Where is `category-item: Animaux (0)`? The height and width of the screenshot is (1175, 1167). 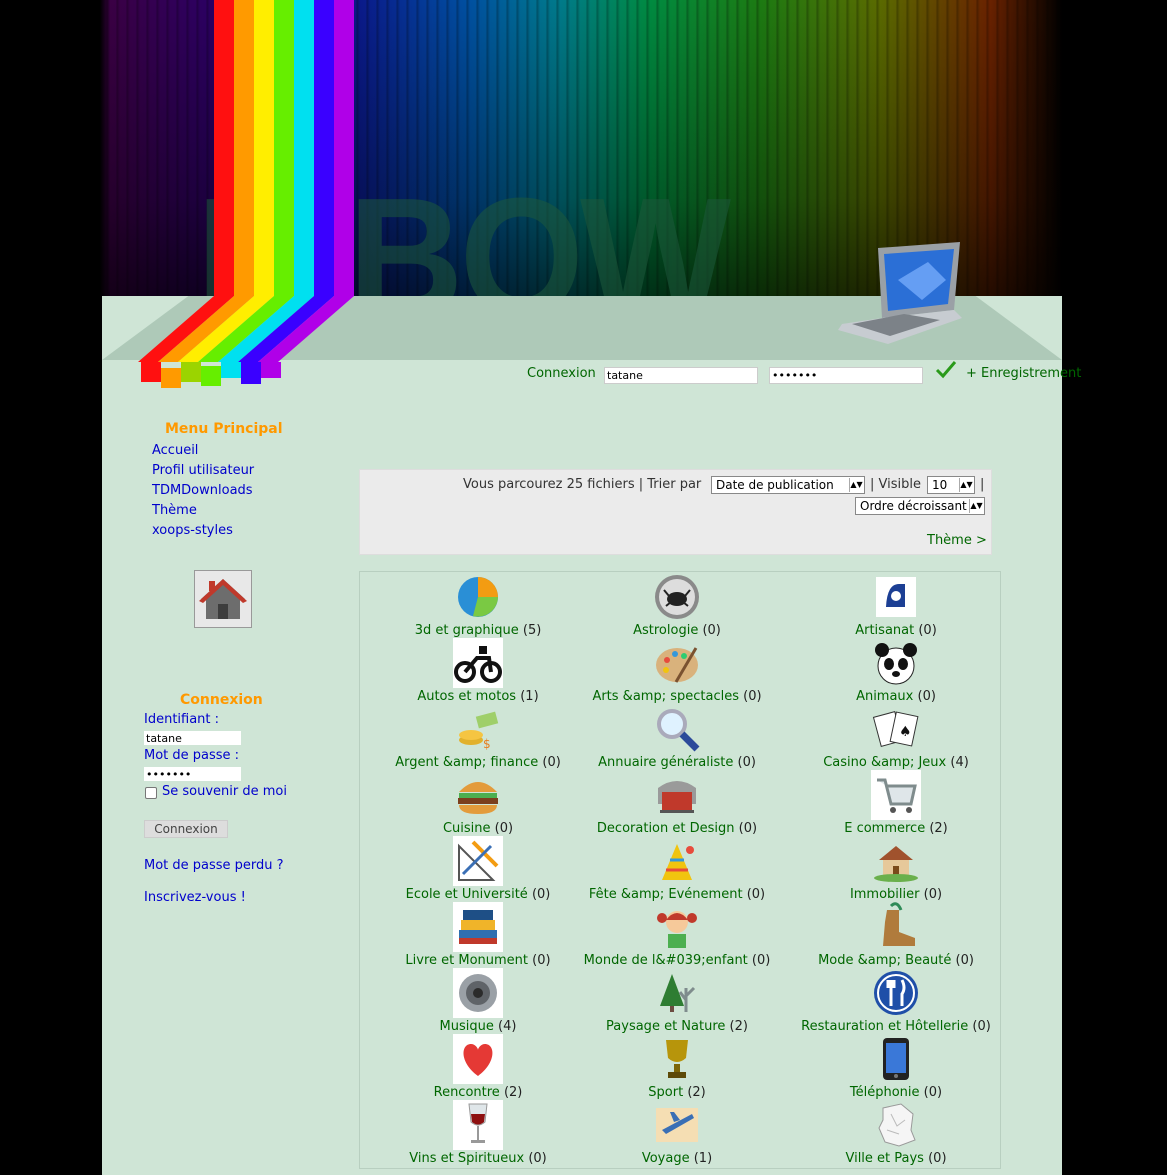 category-item: Animaux (0) is located at coordinates (896, 671).